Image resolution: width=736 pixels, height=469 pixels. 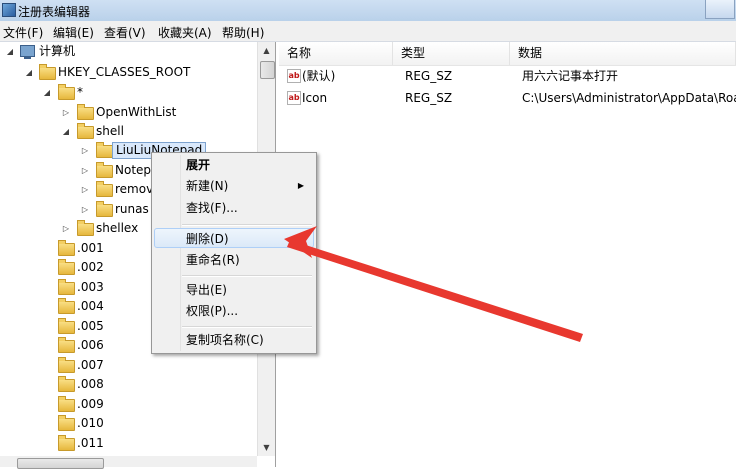 I want to click on submenu-arrow-icon: ▶, so click(x=300, y=185).